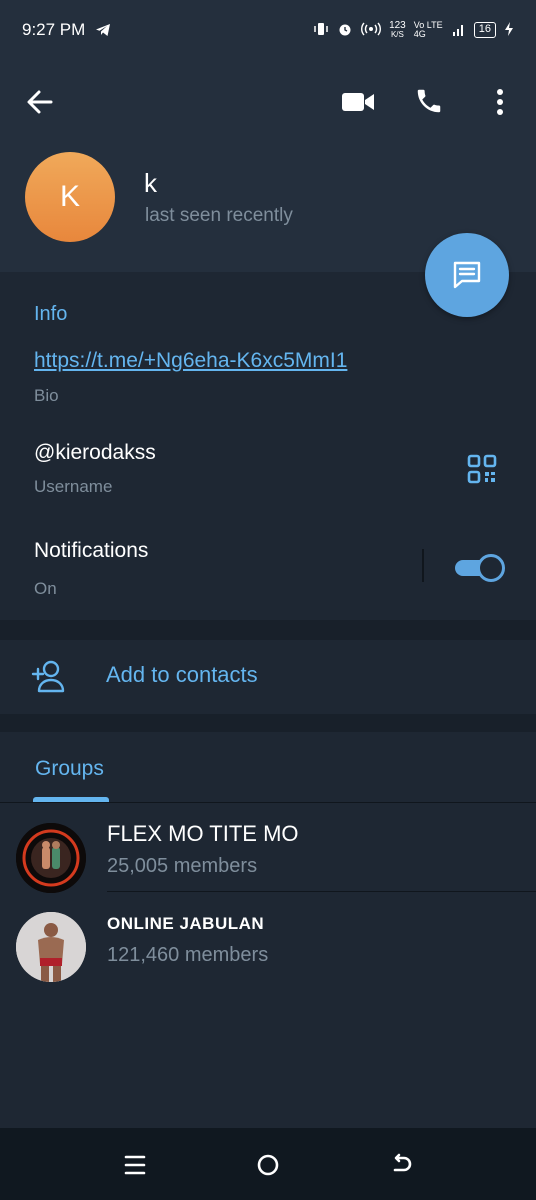  What do you see at coordinates (69, 769) in the screenshot?
I see `tab-groups: Groups` at bounding box center [69, 769].